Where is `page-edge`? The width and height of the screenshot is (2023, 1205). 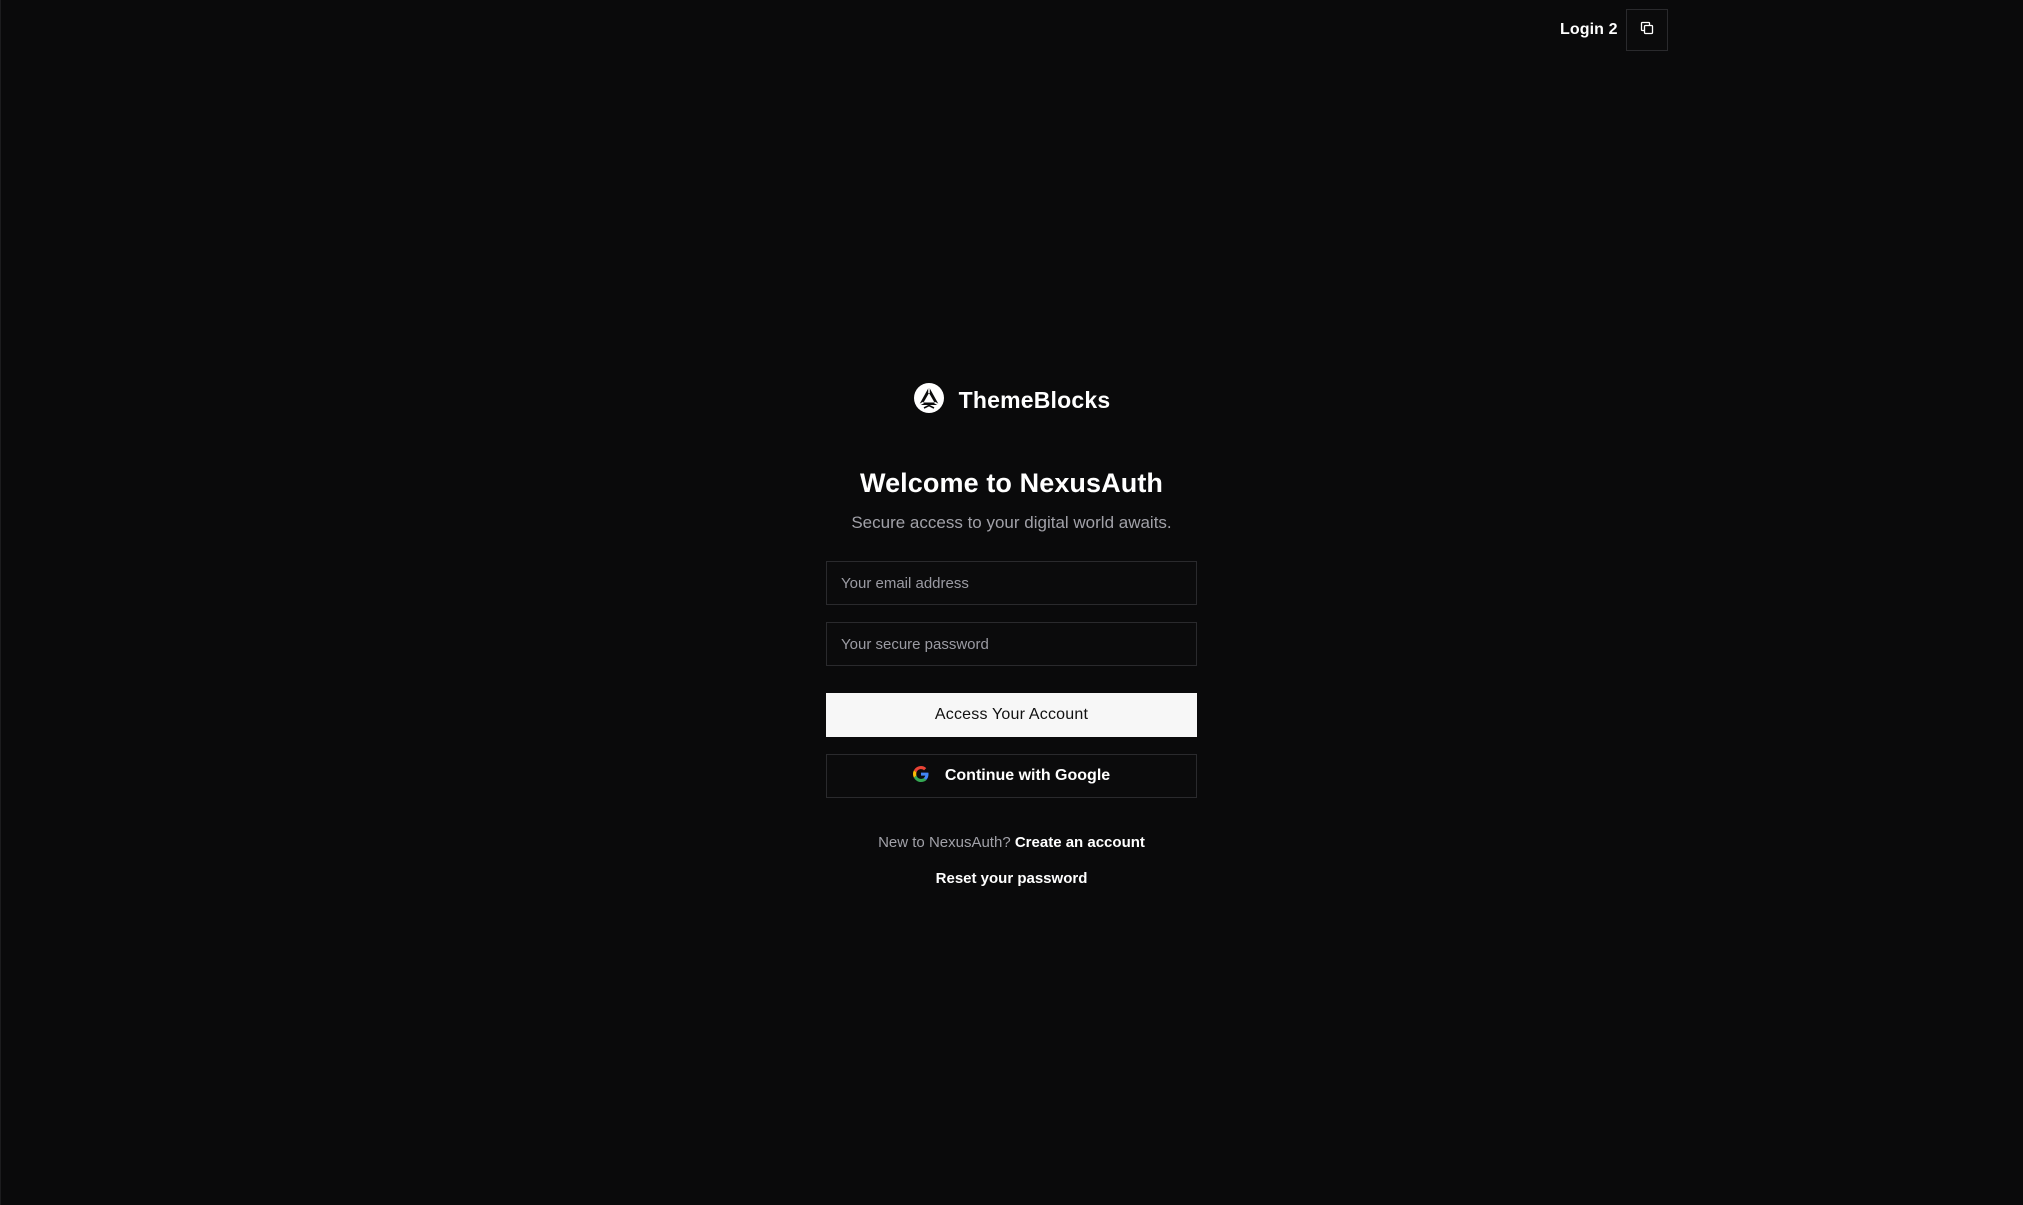 page-edge is located at coordinates (0, 602).